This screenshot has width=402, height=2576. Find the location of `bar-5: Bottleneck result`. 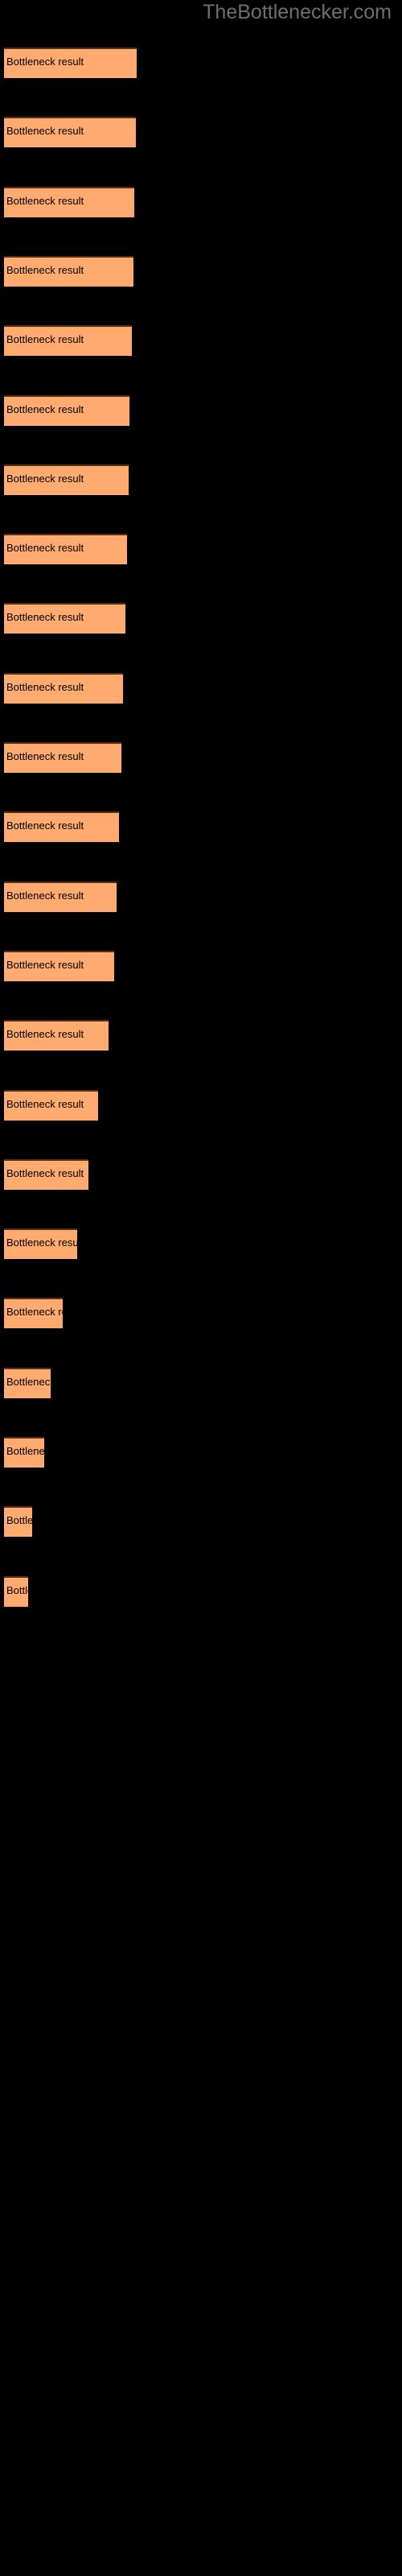

bar-5: Bottleneck result is located at coordinates (68, 341).